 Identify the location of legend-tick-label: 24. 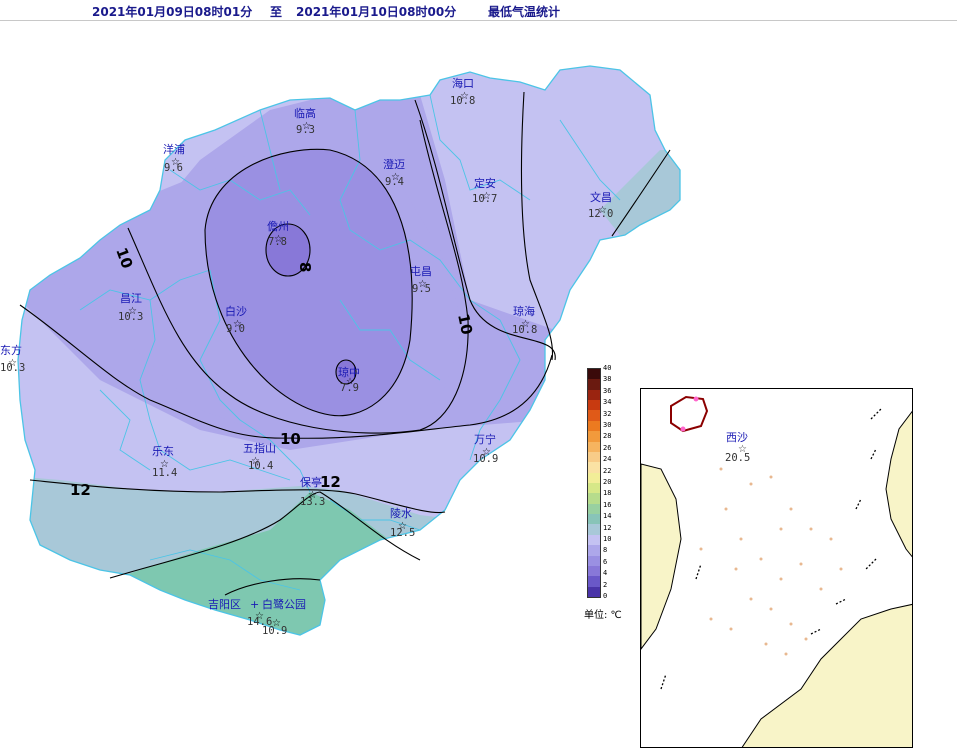
(607, 459).